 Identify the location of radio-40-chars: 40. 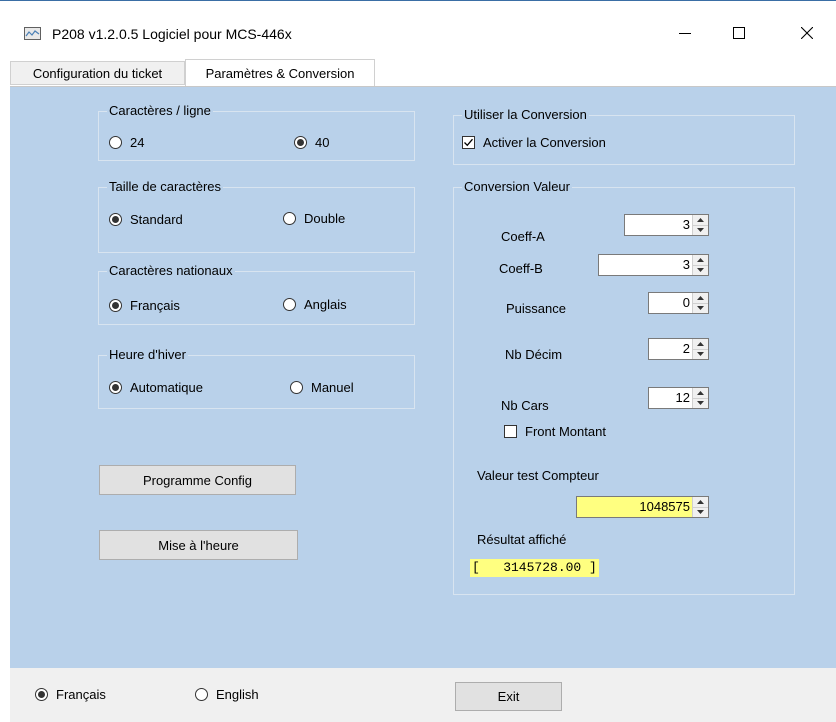
(311, 142).